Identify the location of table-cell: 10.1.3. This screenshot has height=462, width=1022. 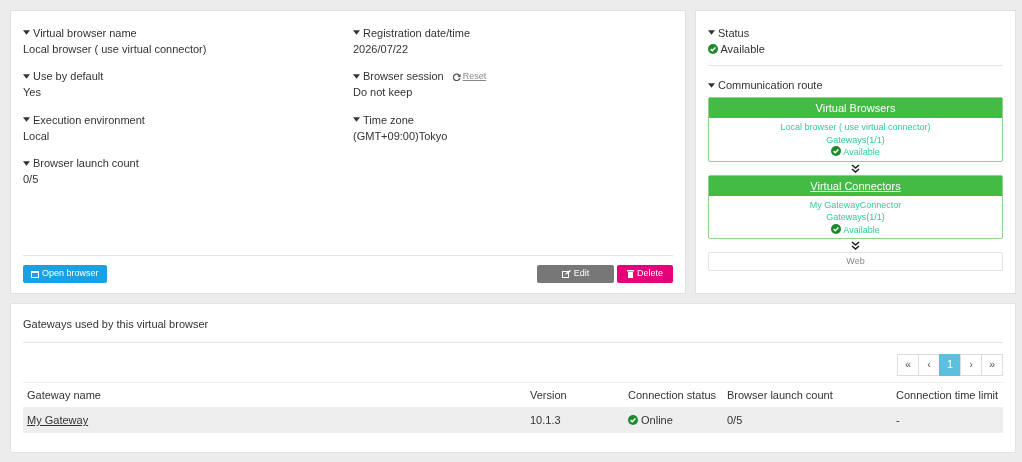
(575, 420).